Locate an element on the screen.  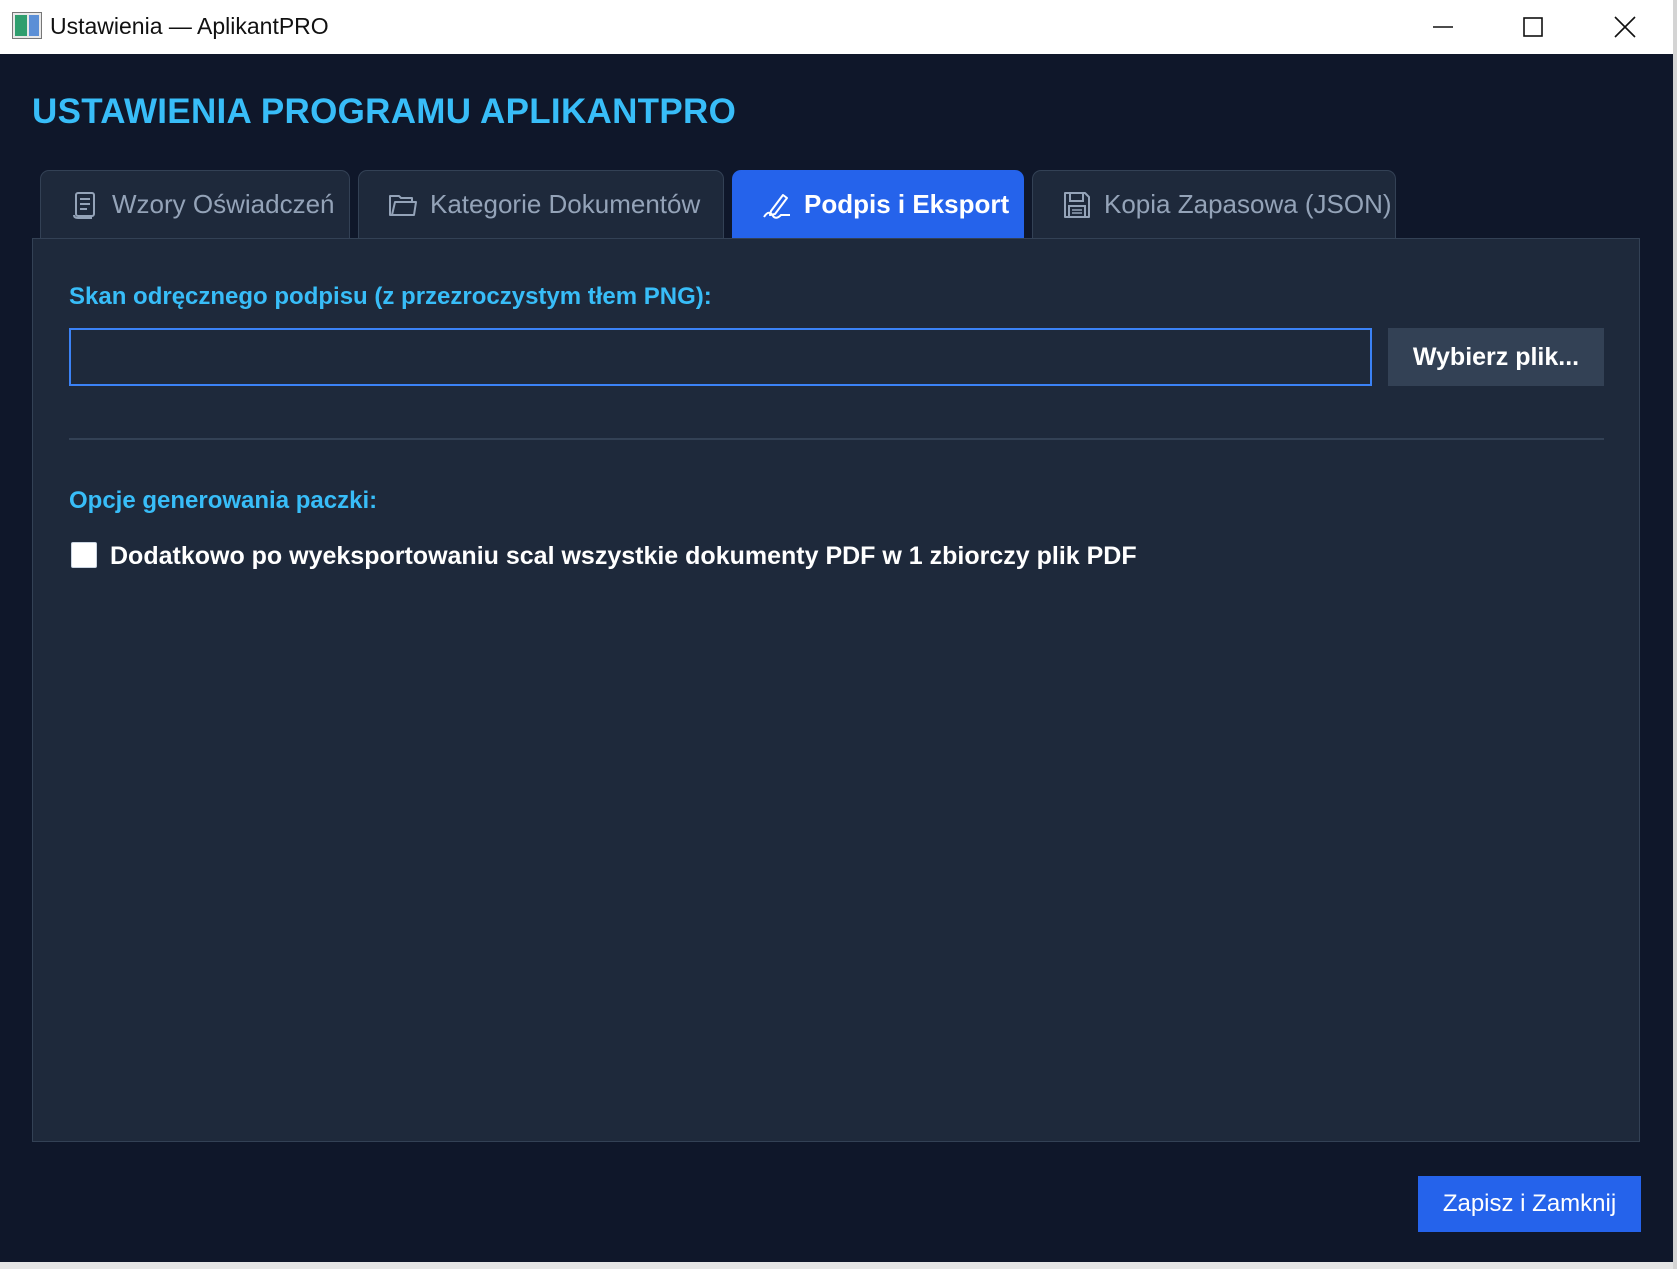
tab-label: Kopia Zapasowa (JSON) is located at coordinates (1248, 204).